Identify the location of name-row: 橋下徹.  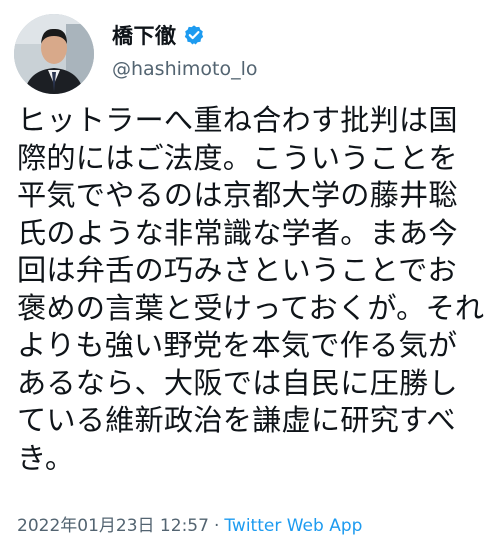
(292, 35).